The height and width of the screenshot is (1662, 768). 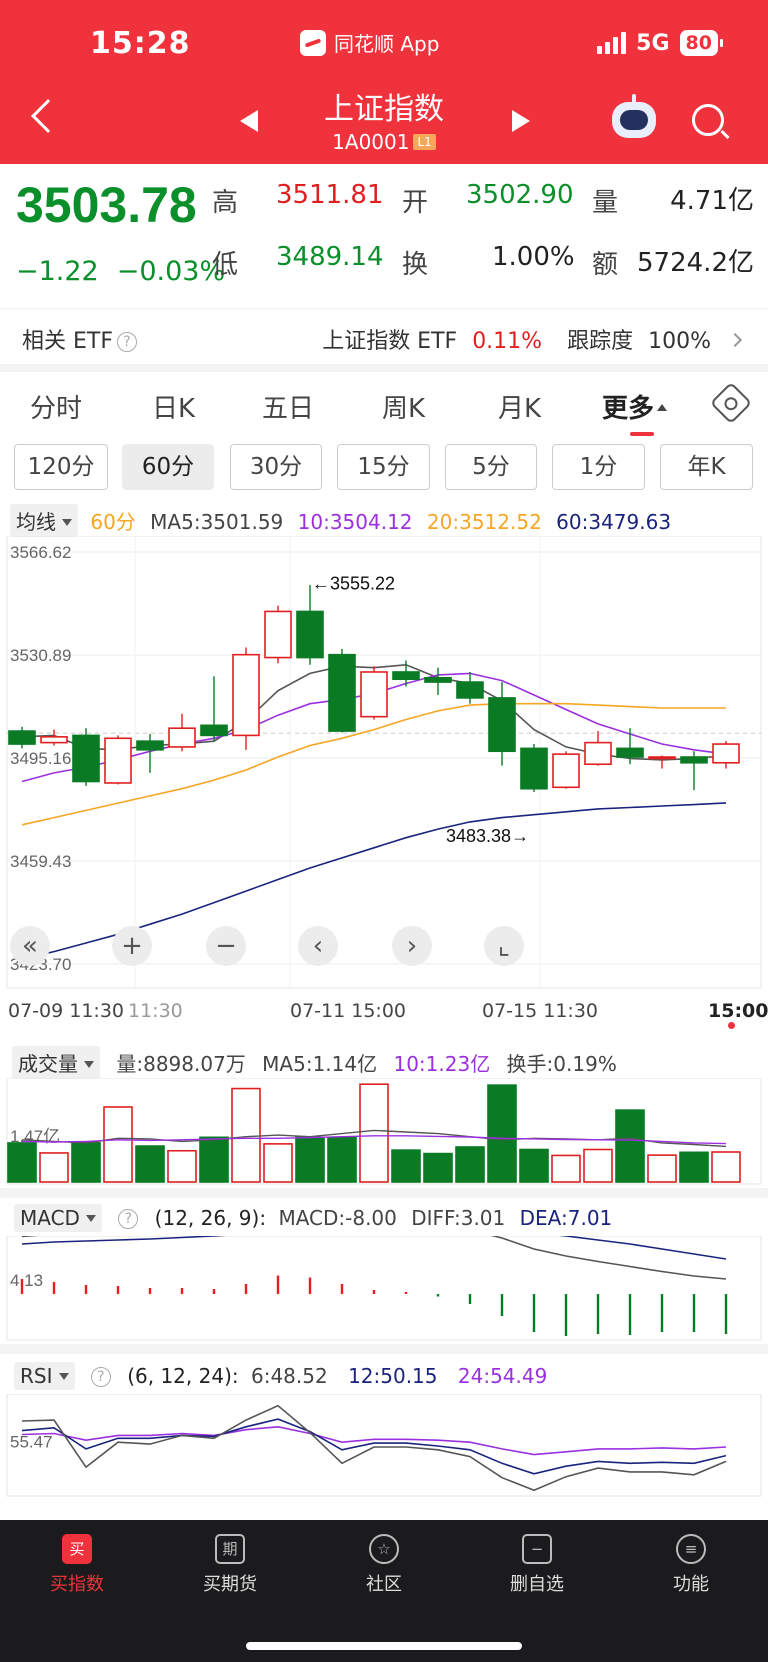 What do you see at coordinates (289, 1376) in the screenshot?
I see `rsi6-value: 6:48.52` at bounding box center [289, 1376].